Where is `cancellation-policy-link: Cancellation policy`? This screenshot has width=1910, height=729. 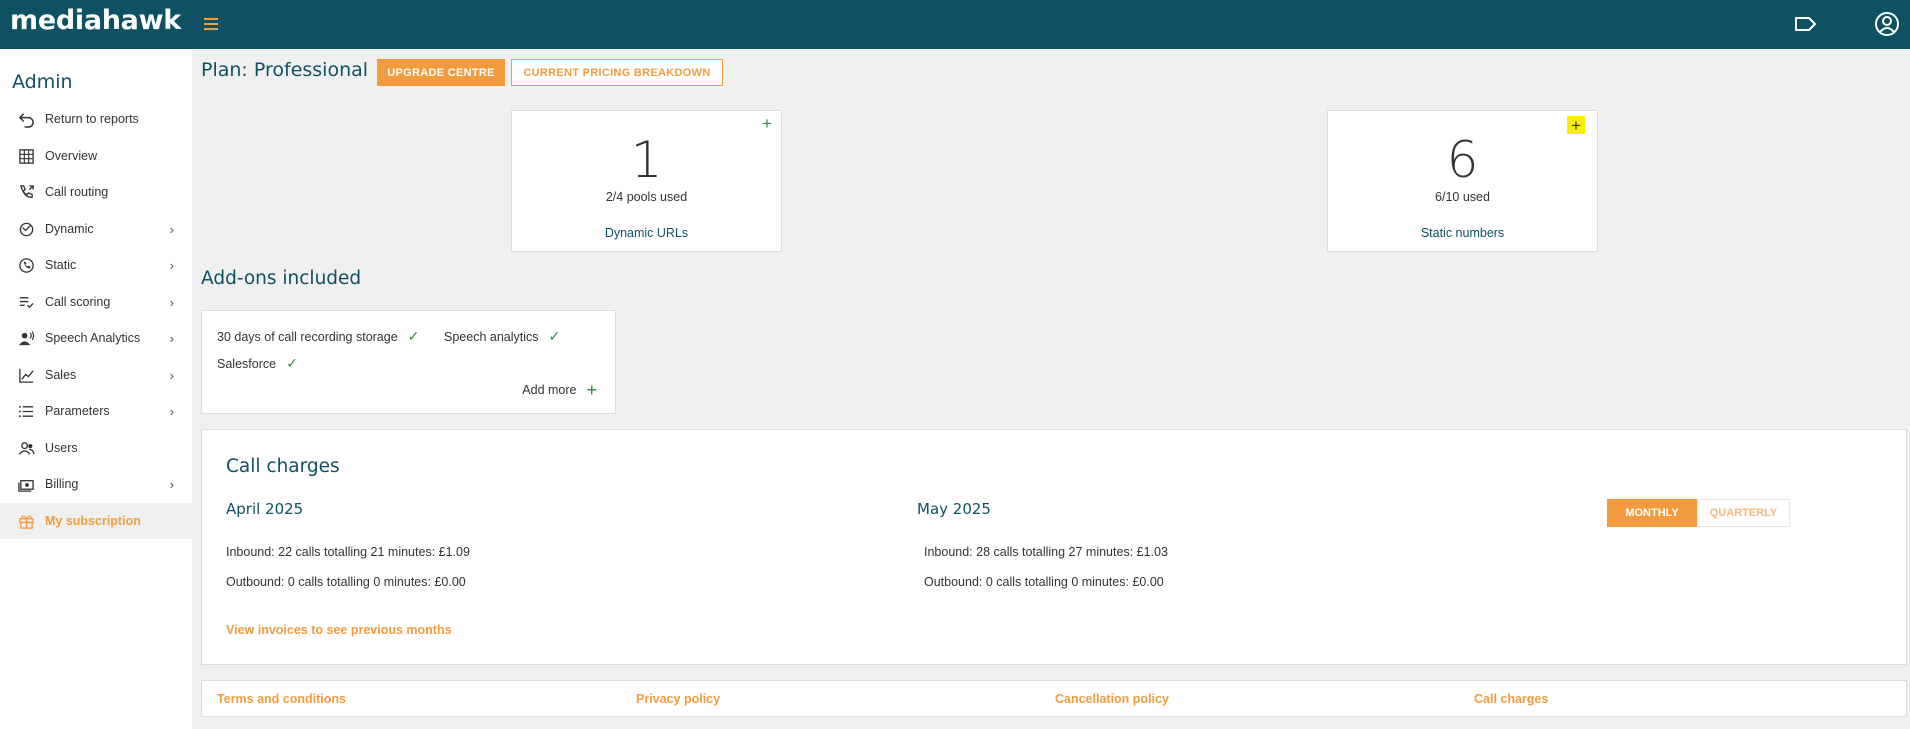 cancellation-policy-link: Cancellation policy is located at coordinates (1112, 699).